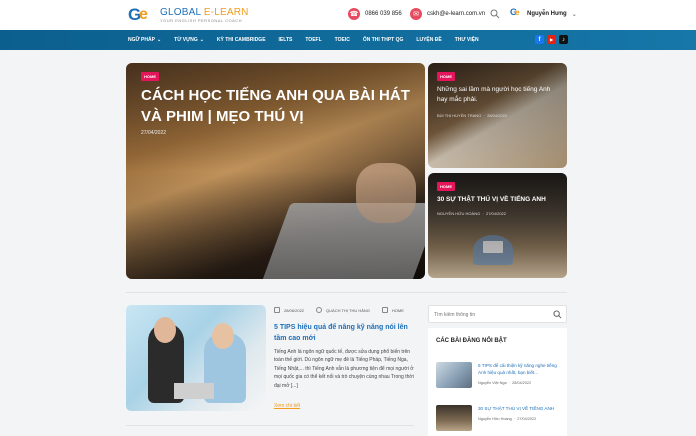 The width and height of the screenshot is (696, 436). I want to click on logo-mark: Ge, so click(138, 14).